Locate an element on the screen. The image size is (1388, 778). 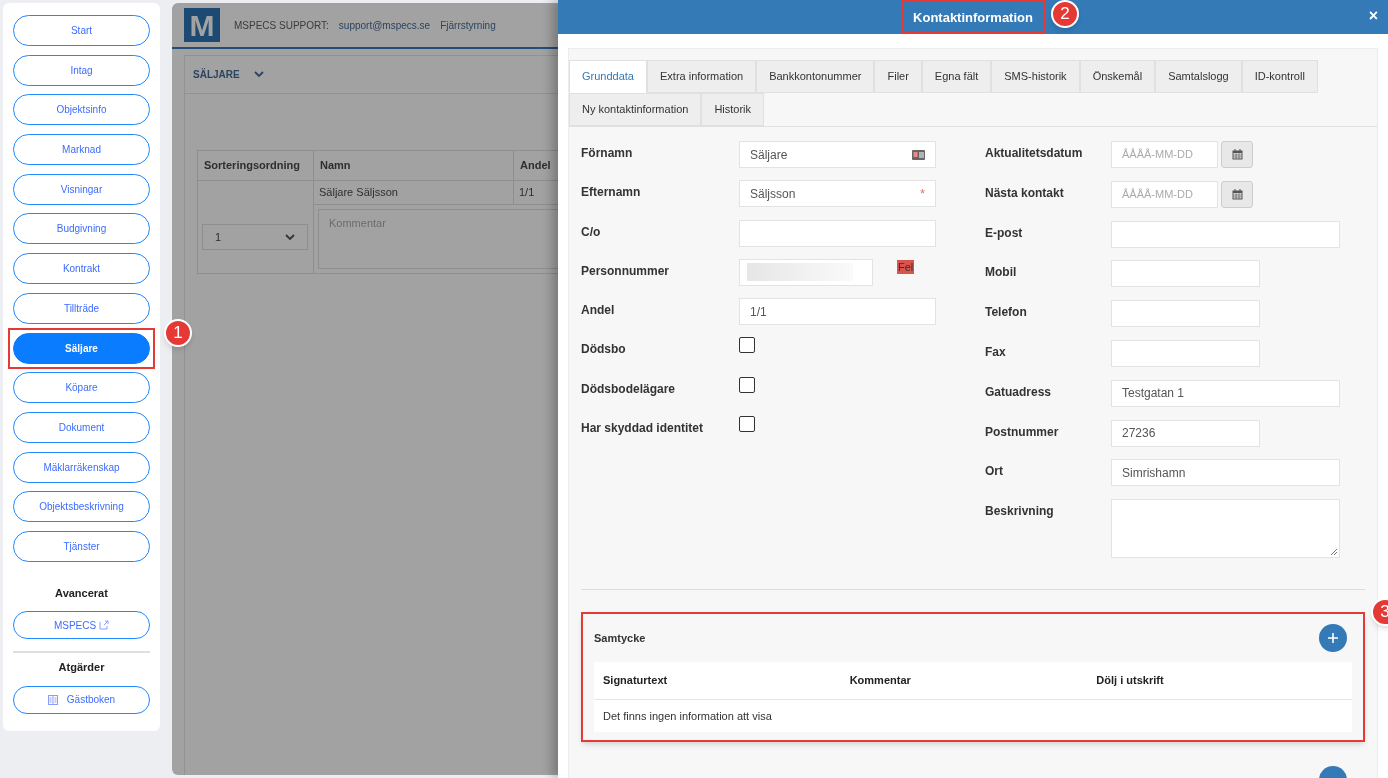
tab: ID-kontroll is located at coordinates (1279, 76).